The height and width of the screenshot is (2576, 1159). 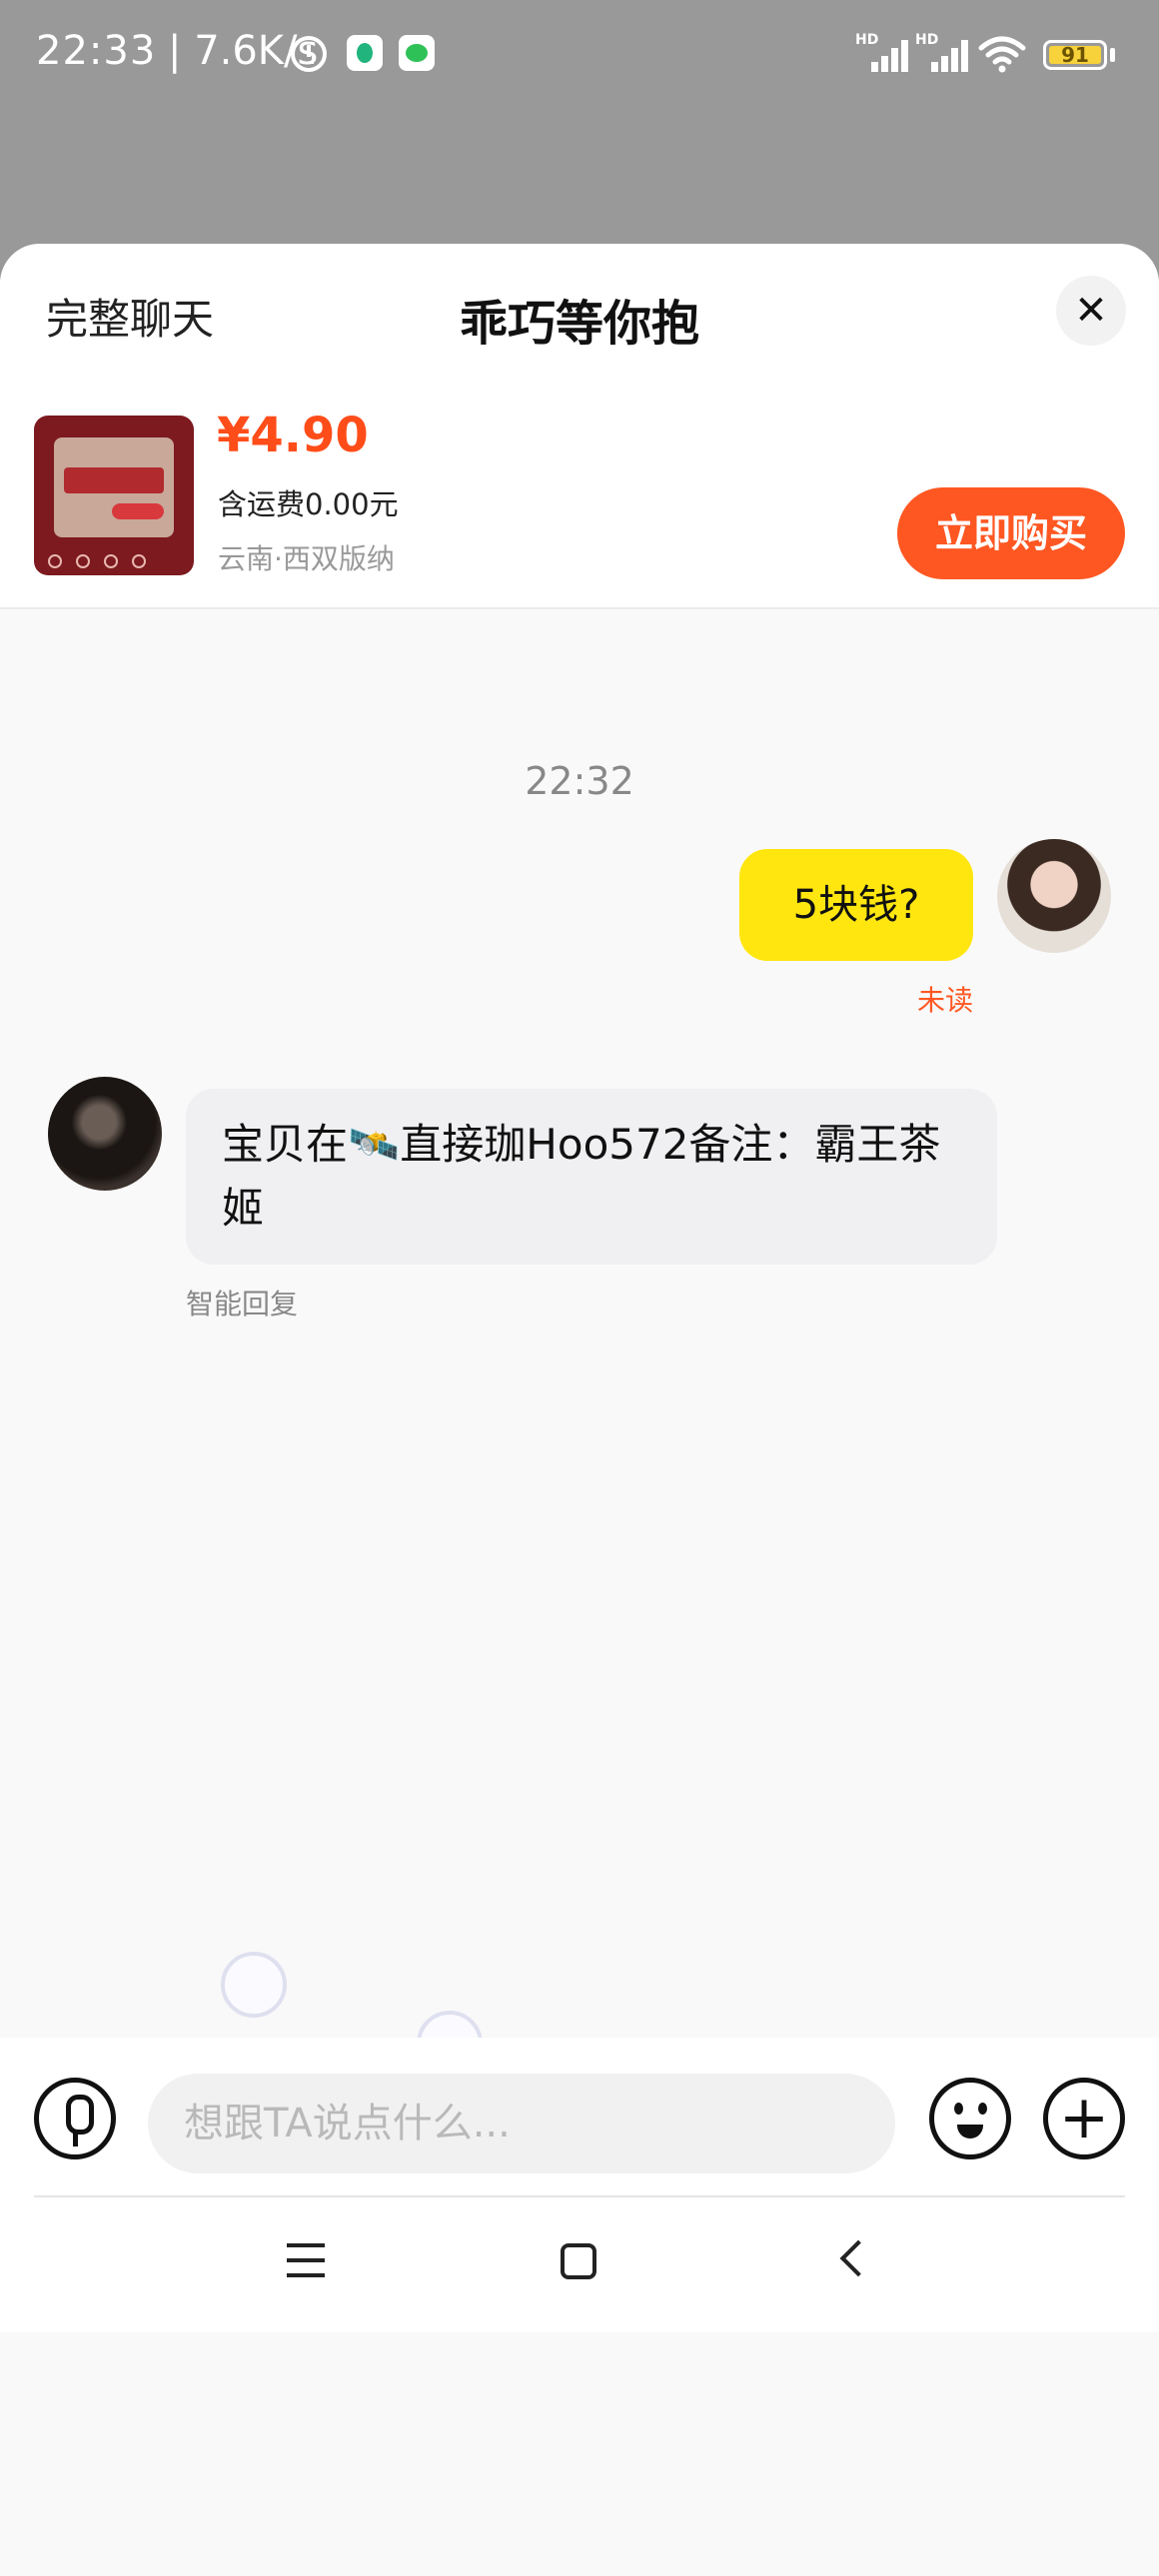 What do you see at coordinates (114, 496) in the screenshot?
I see `product-thumbnail` at bounding box center [114, 496].